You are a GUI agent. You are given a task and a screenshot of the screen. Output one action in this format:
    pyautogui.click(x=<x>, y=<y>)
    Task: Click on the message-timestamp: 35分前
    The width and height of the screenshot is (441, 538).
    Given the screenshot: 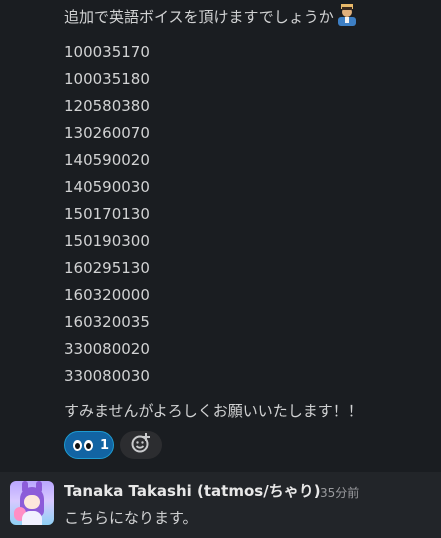 What is the action you would take?
    pyautogui.click(x=339, y=492)
    